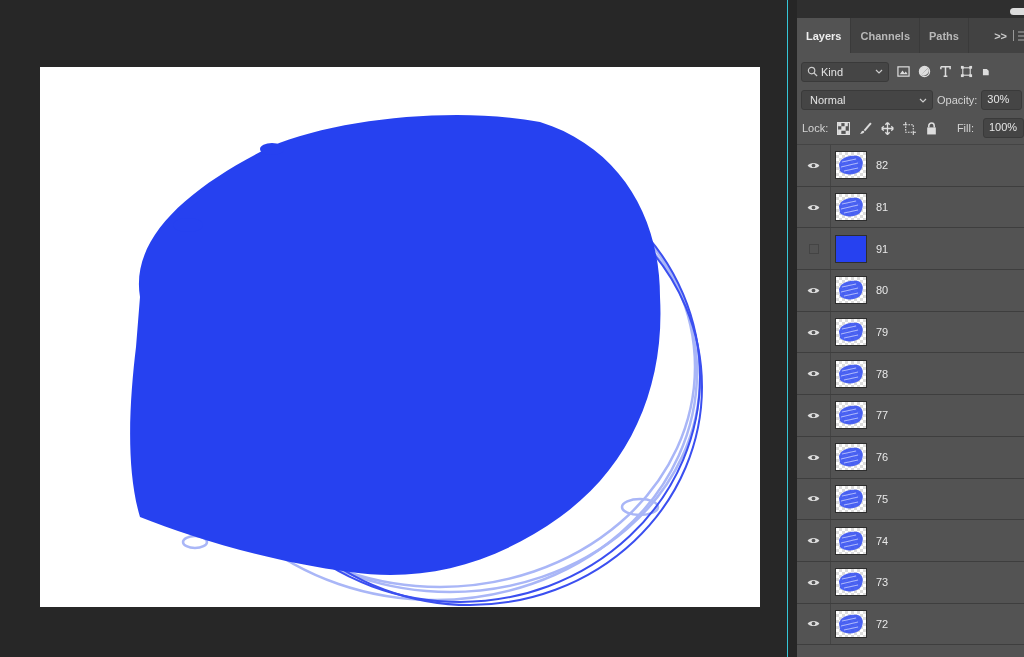 The image size is (1024, 657). I want to click on layer-row: 72, so click(910, 624).